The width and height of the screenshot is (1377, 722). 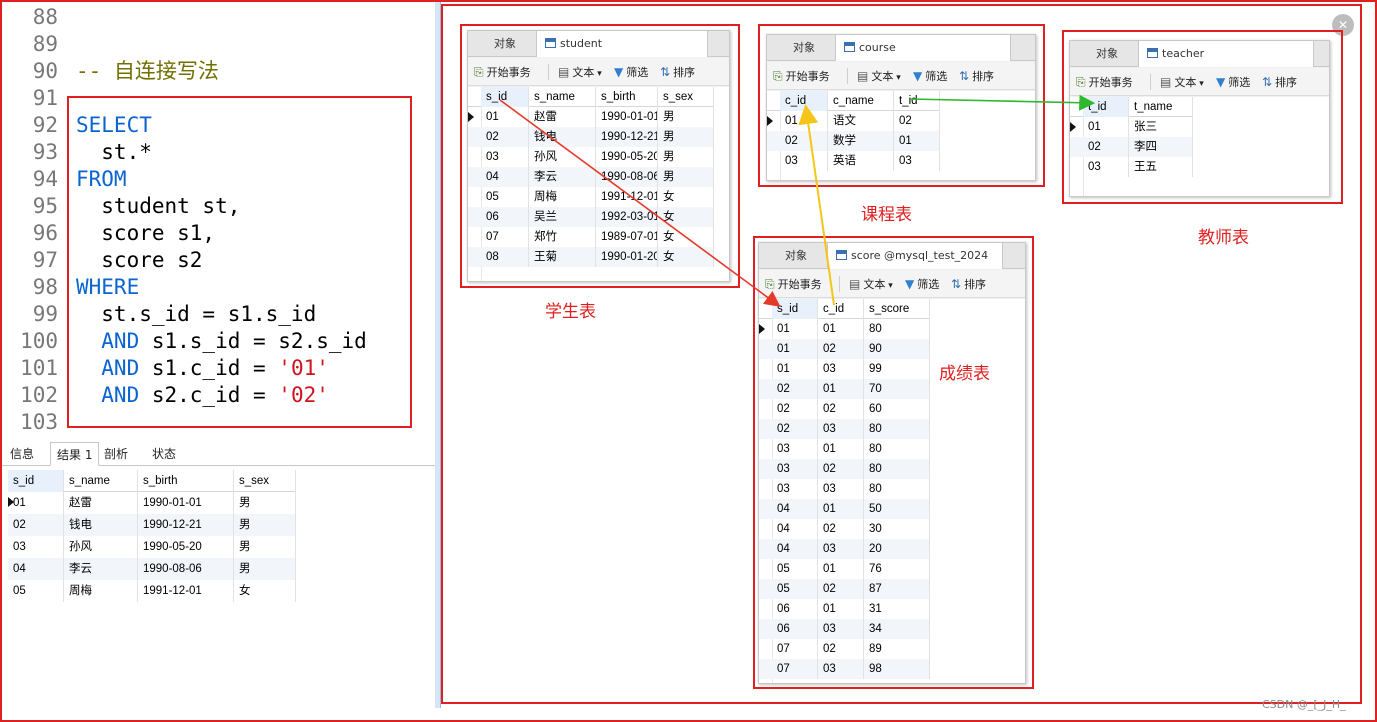 I want to click on line-number: 90, so click(x=45, y=71).